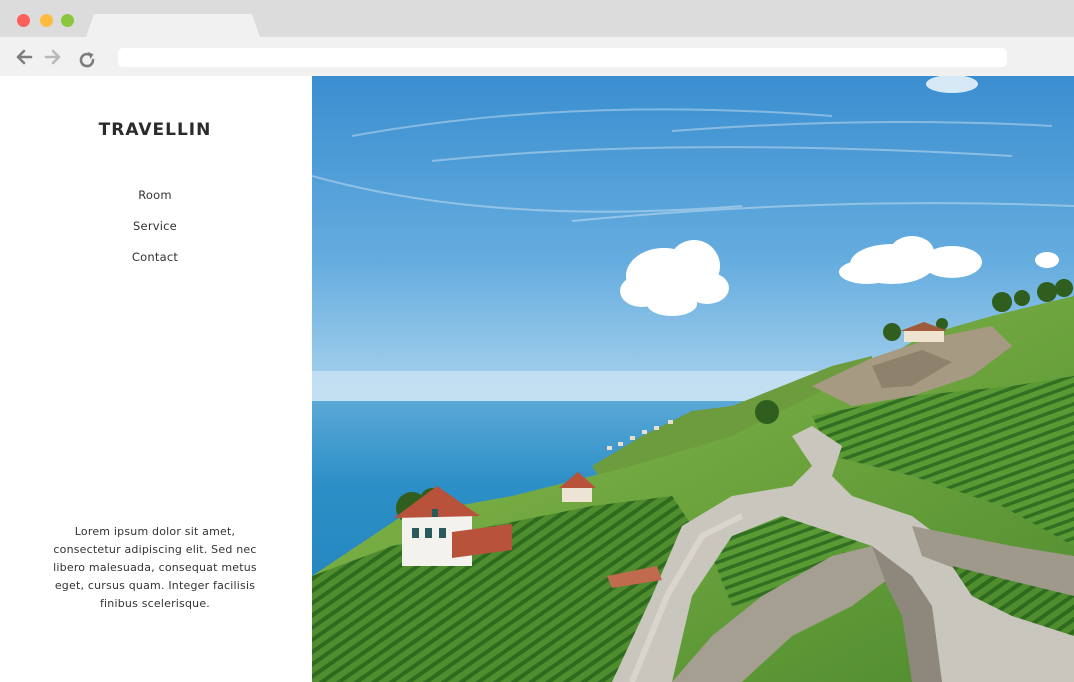 The width and height of the screenshot is (1074, 682). What do you see at coordinates (24, 57) in the screenshot?
I see `back-arrow-icon` at bounding box center [24, 57].